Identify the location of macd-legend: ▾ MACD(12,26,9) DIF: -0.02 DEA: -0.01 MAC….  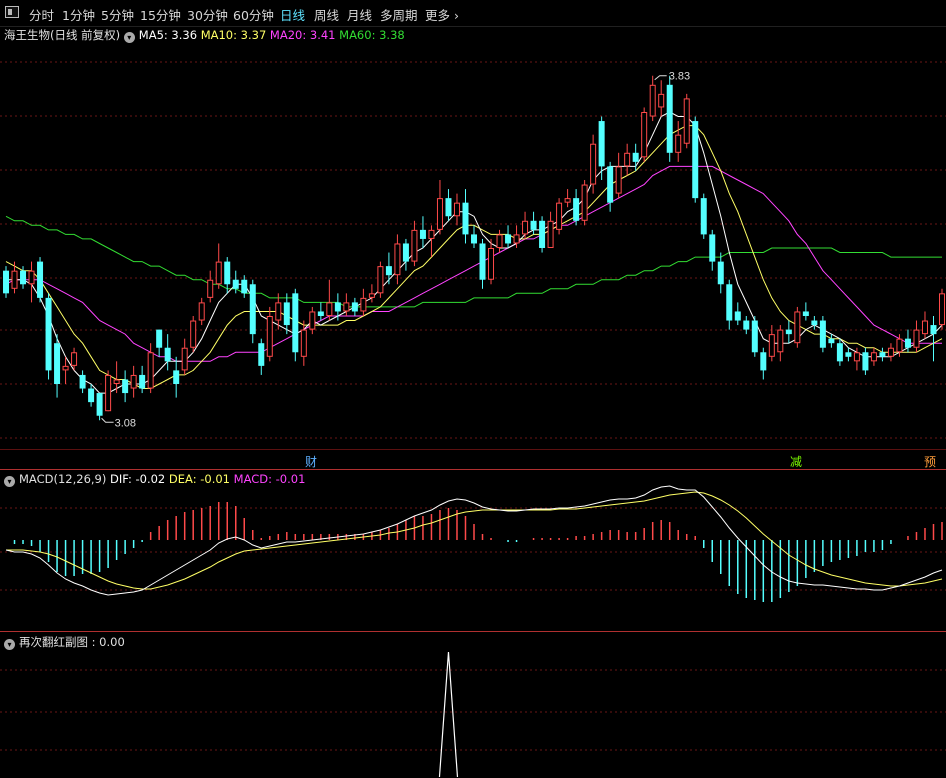
(154, 479).